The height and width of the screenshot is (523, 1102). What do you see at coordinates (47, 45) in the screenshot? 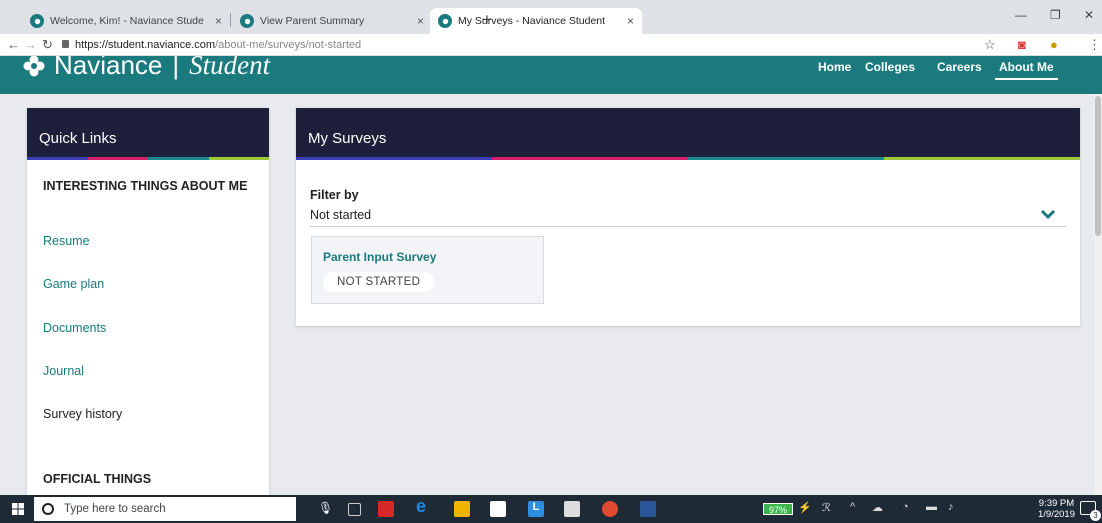
I see `reload-icon: ↻` at bounding box center [47, 45].